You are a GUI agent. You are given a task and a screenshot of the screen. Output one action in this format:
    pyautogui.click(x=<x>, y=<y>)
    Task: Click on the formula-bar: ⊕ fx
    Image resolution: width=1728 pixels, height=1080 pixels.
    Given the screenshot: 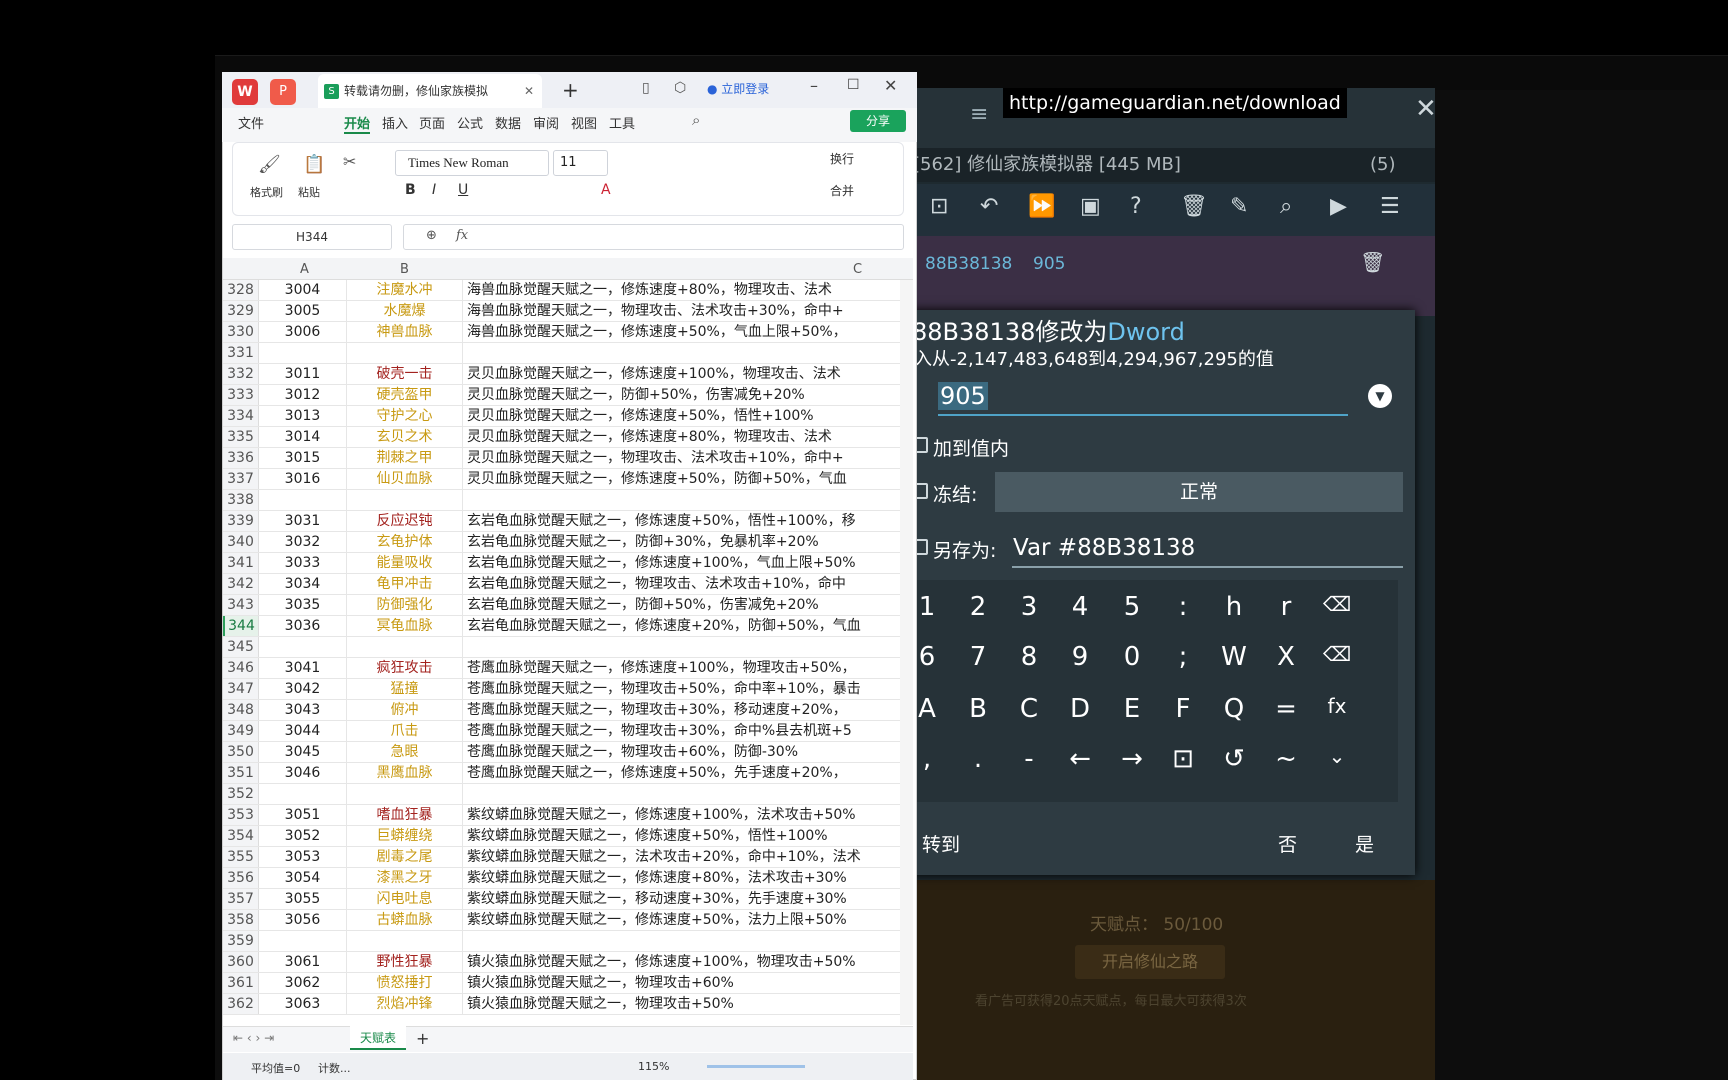 What is the action you would take?
    pyautogui.click(x=653, y=237)
    